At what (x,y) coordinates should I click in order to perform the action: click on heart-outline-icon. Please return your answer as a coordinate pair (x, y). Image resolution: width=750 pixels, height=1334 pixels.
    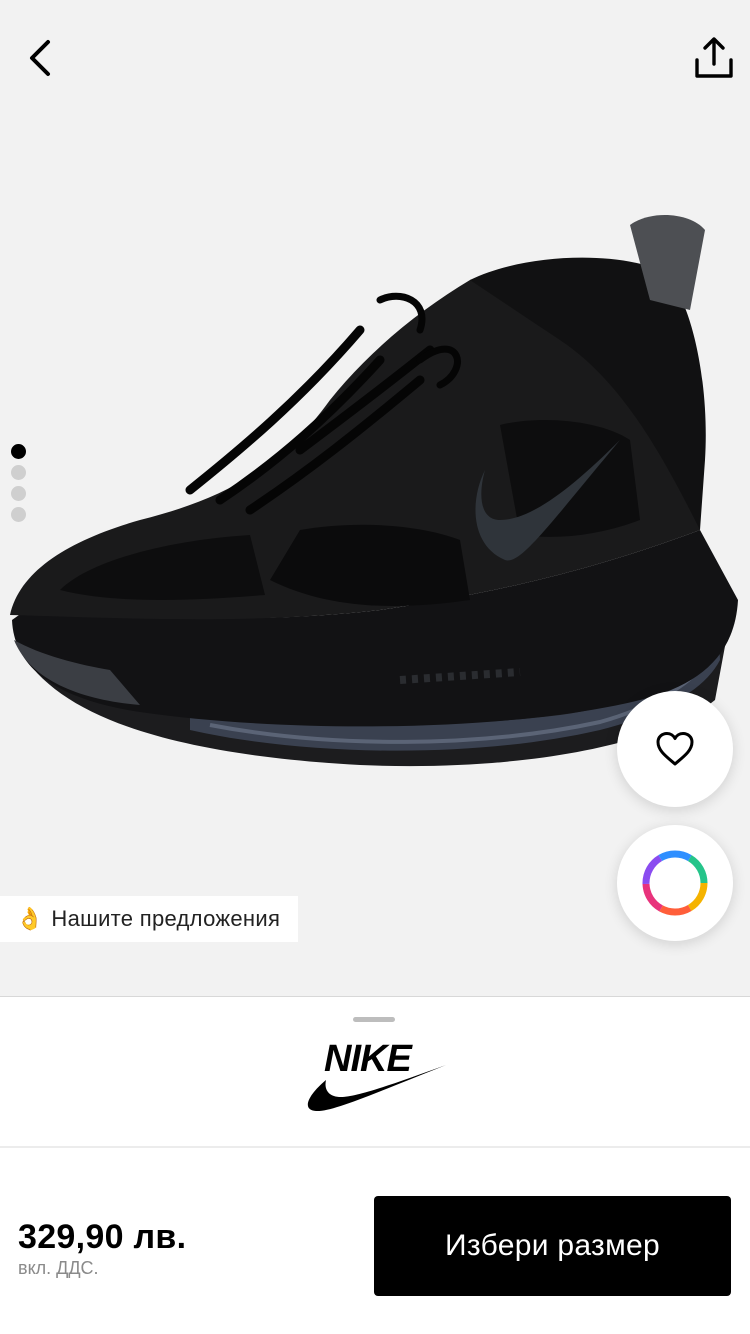
    Looking at the image, I should click on (675, 749).